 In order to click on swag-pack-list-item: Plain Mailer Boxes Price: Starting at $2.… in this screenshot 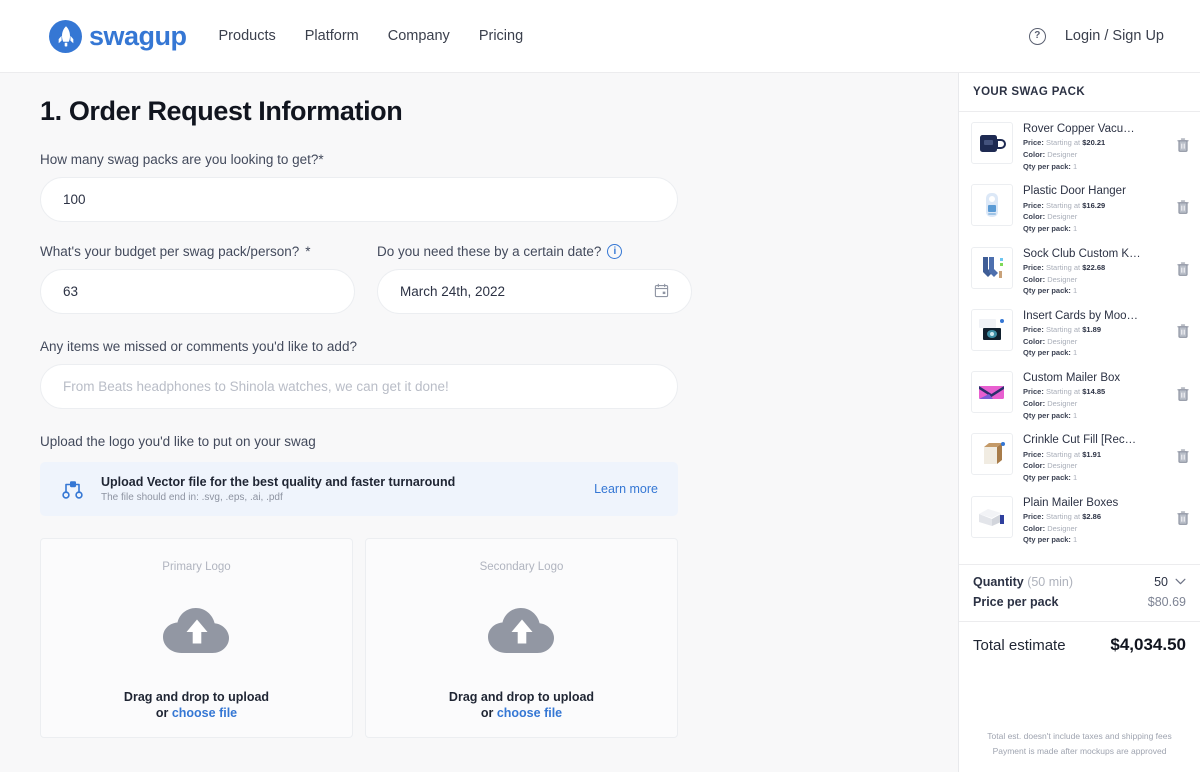, I will do `click(1079, 521)`.